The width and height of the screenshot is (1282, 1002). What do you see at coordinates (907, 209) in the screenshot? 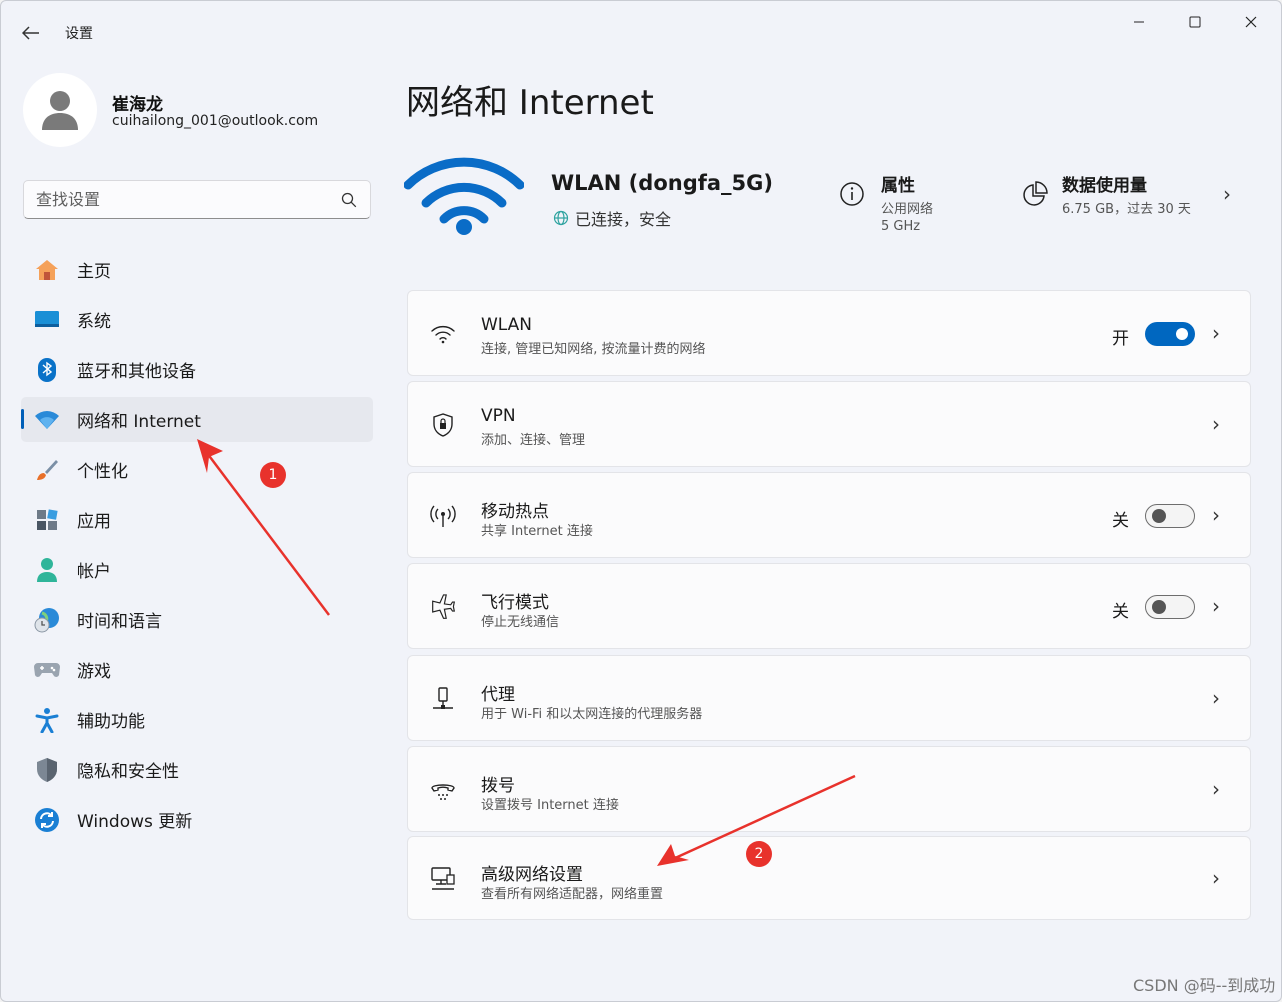
I see `properties-network-type: 公用网络` at bounding box center [907, 209].